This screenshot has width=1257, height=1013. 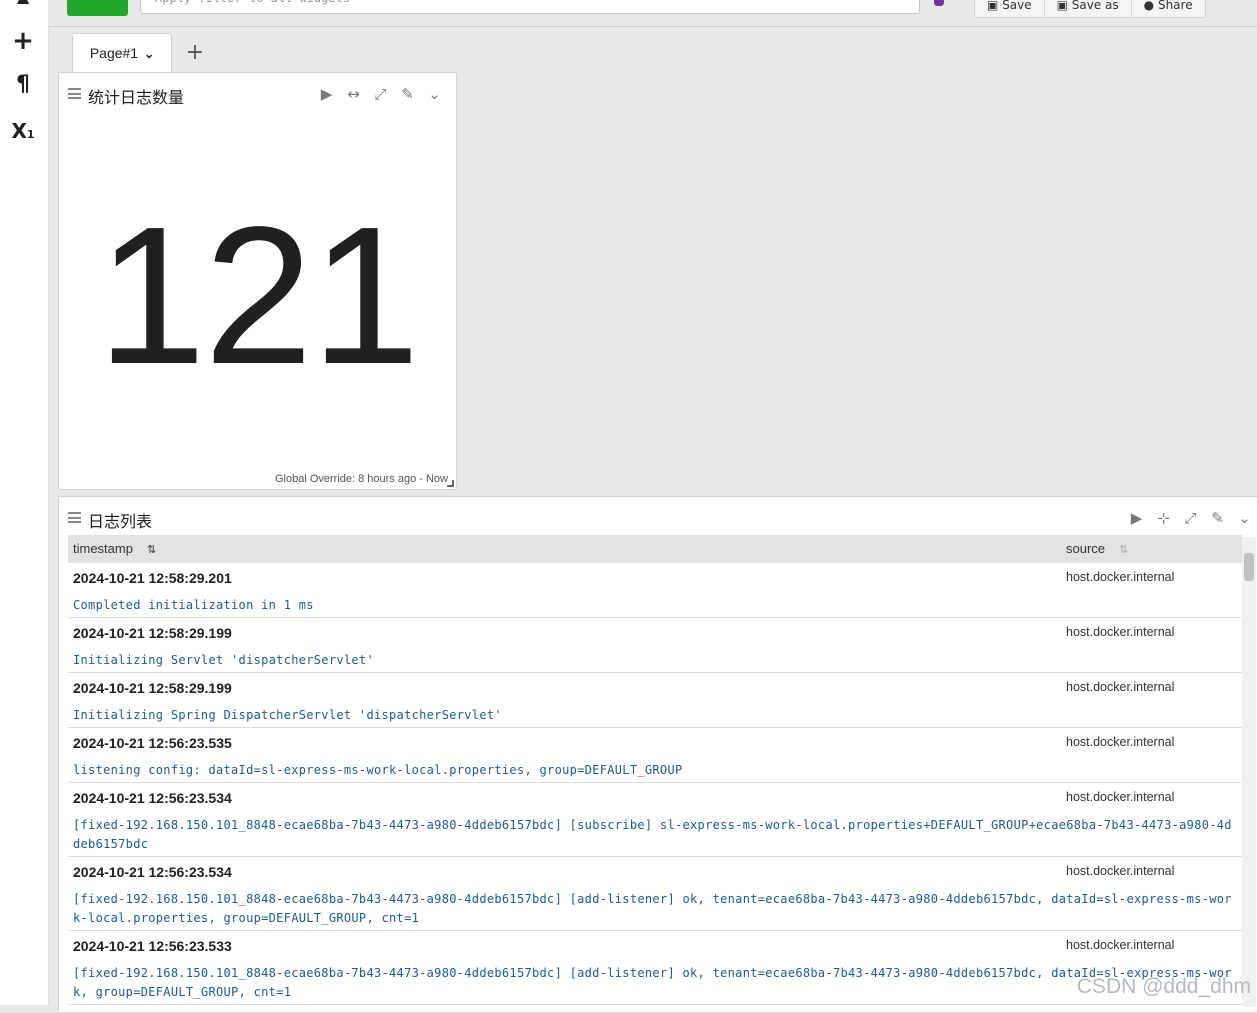 What do you see at coordinates (114, 53) in the screenshot?
I see `tab-label: Page#1` at bounding box center [114, 53].